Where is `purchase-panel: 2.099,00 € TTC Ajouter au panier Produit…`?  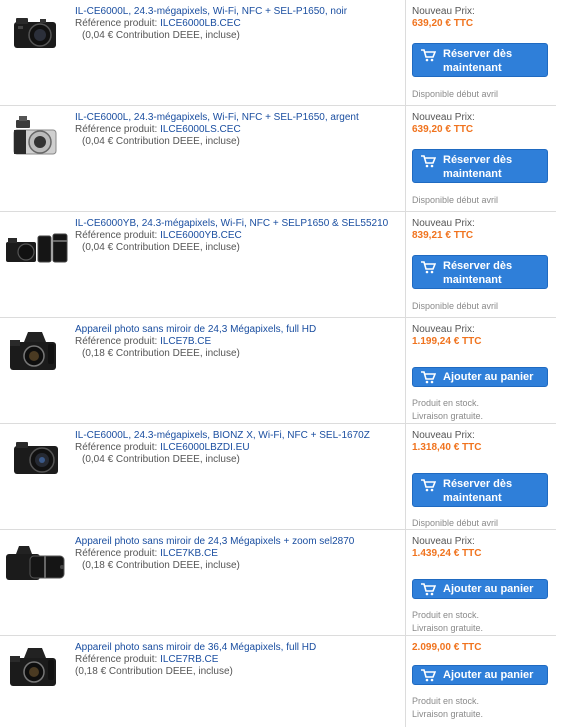 purchase-panel: 2.099,00 € TTC Ajouter au panier Produit… is located at coordinates (482, 680).